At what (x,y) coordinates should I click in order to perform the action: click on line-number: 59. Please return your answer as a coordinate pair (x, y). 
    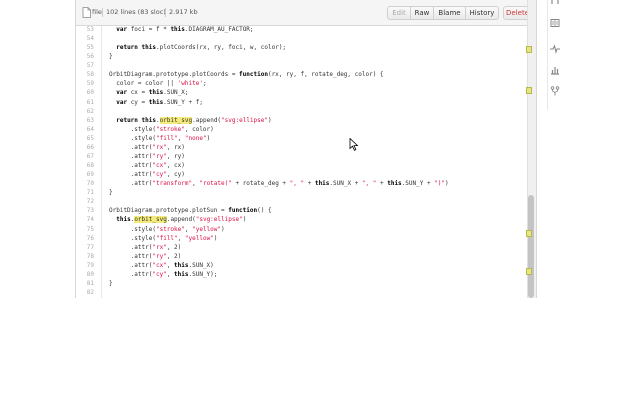
    Looking at the image, I should click on (85, 83).